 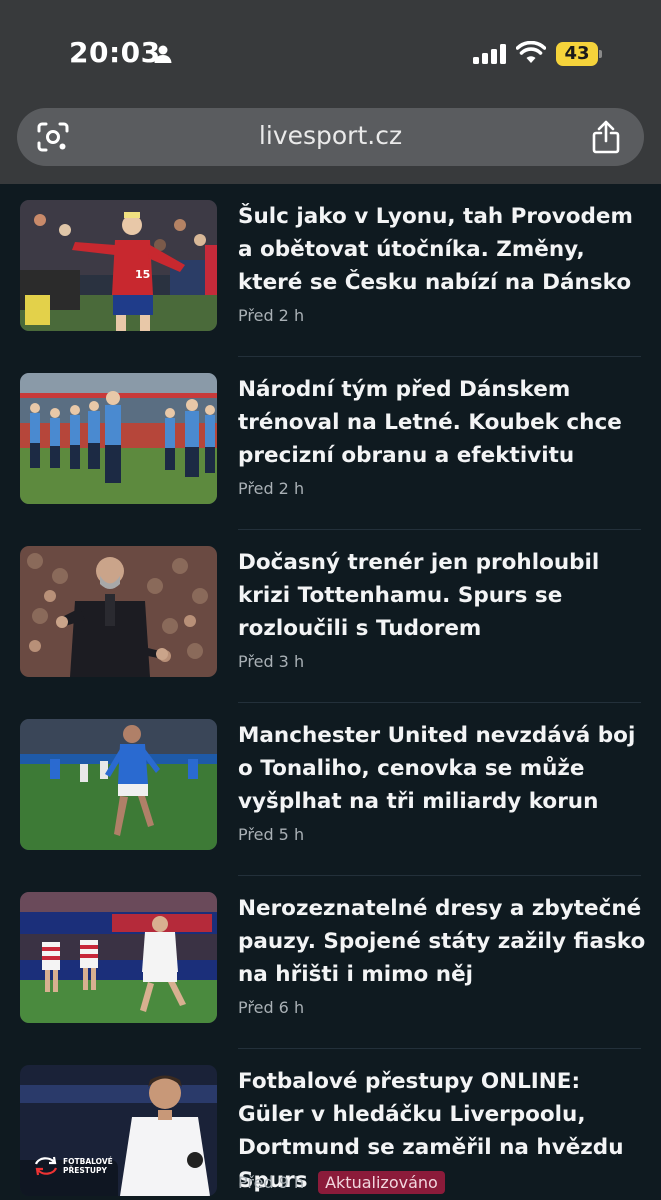 What do you see at coordinates (531, 52) in the screenshot?
I see `wifi-icon` at bounding box center [531, 52].